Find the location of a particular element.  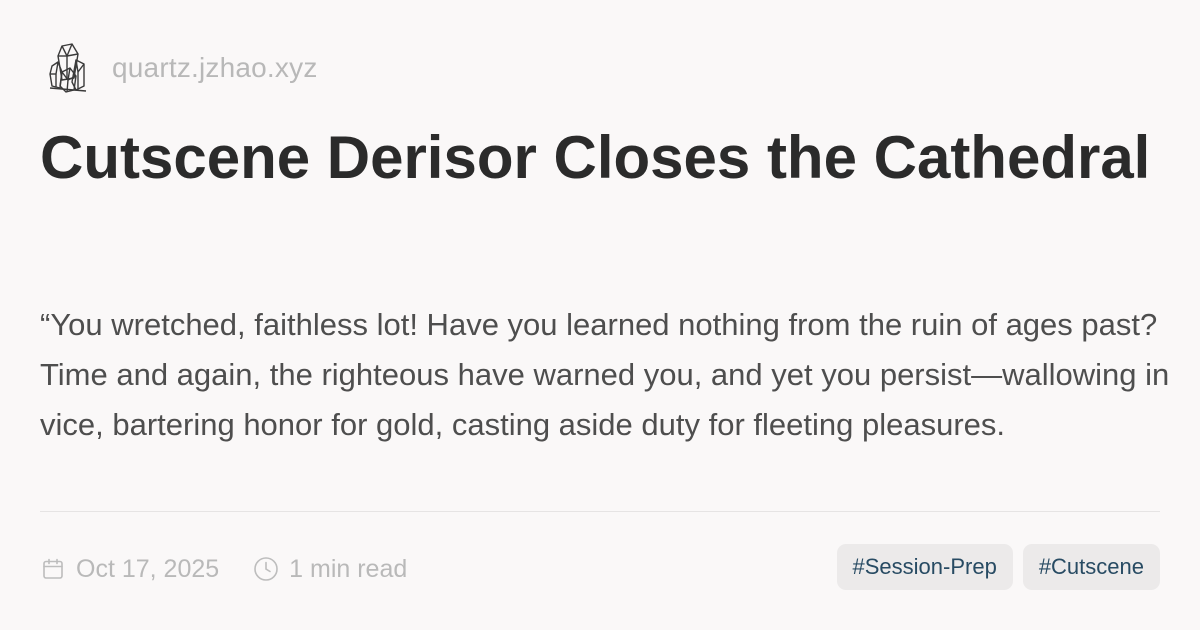

post-date: Oct 17, 2025 is located at coordinates (148, 568).